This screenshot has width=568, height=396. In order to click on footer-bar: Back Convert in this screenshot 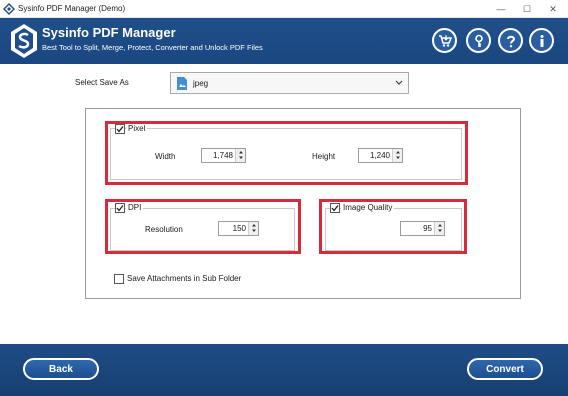, I will do `click(284, 370)`.